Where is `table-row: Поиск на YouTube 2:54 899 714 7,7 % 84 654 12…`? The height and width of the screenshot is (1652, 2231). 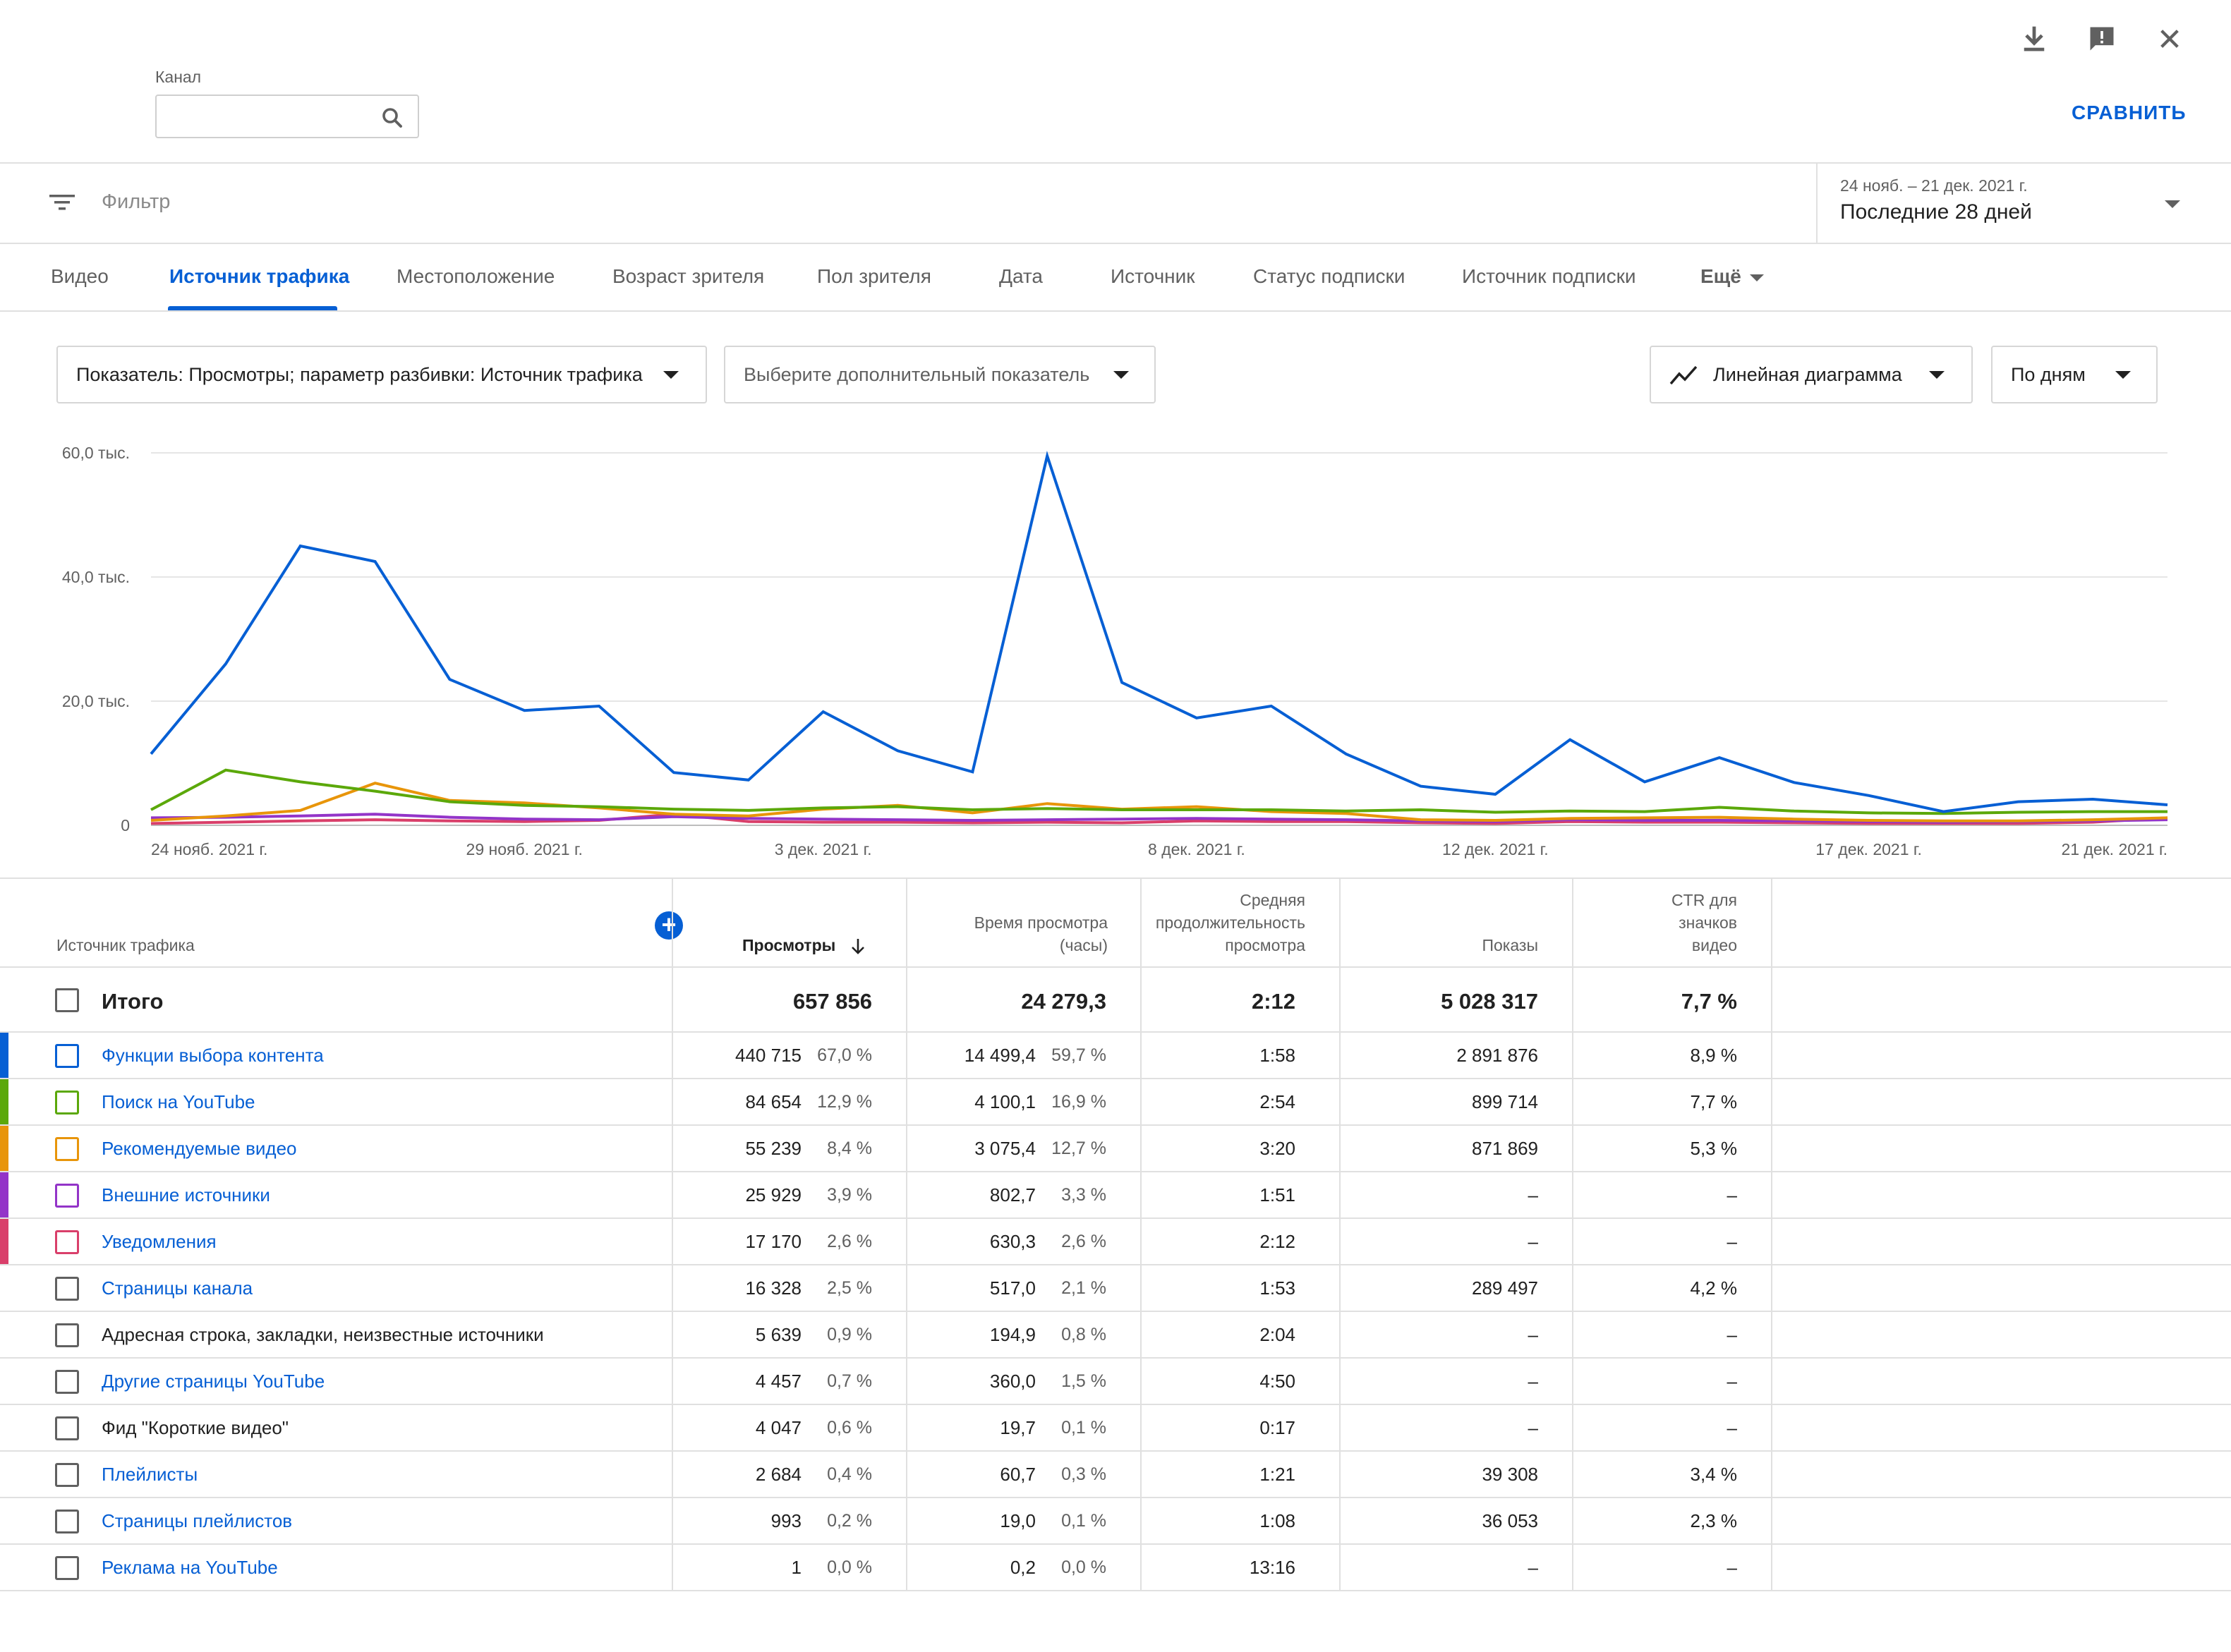
table-row: Поиск на YouTube 2:54 899 714 7,7 % 84 654 12… is located at coordinates (1115, 1102).